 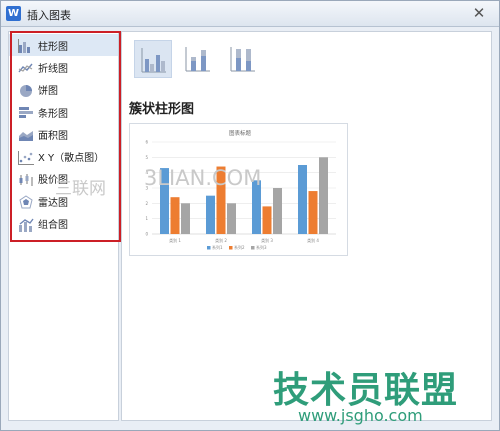 I want to click on sidebar-item-label: 组合图, so click(x=53, y=226).